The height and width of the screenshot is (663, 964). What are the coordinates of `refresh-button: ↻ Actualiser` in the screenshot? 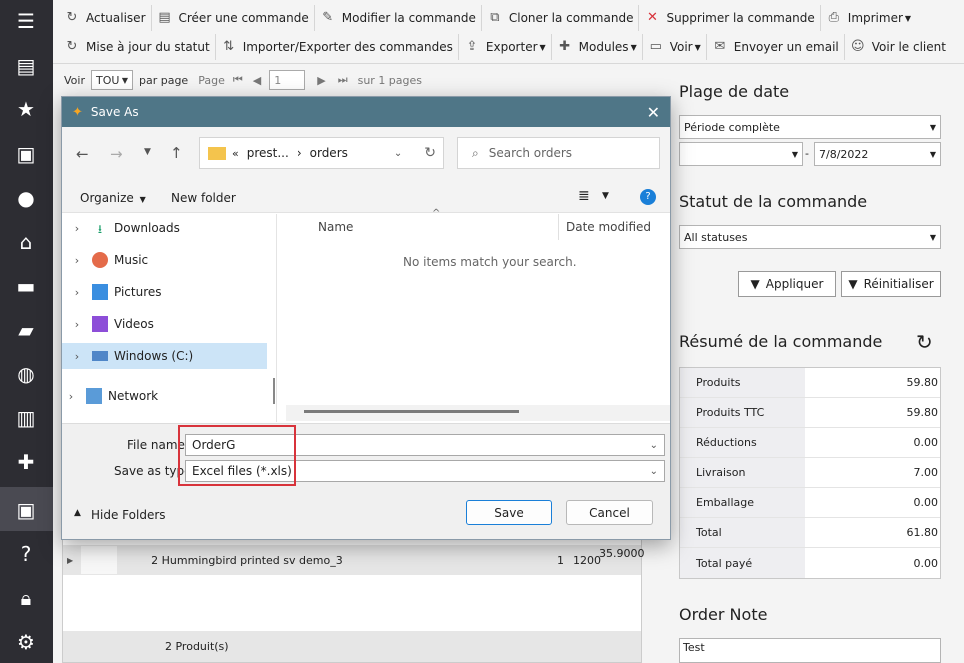 It's located at (105, 18).